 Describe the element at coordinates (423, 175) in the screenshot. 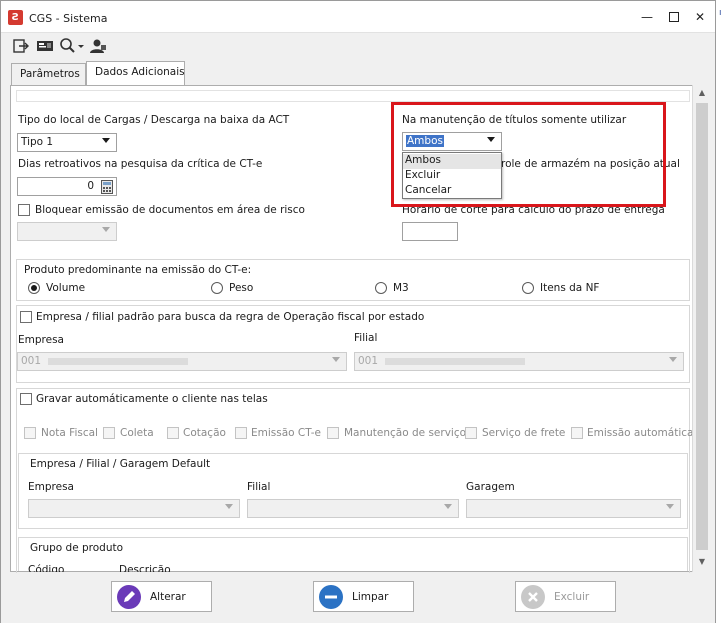

I see `option-label: Excluir` at that location.